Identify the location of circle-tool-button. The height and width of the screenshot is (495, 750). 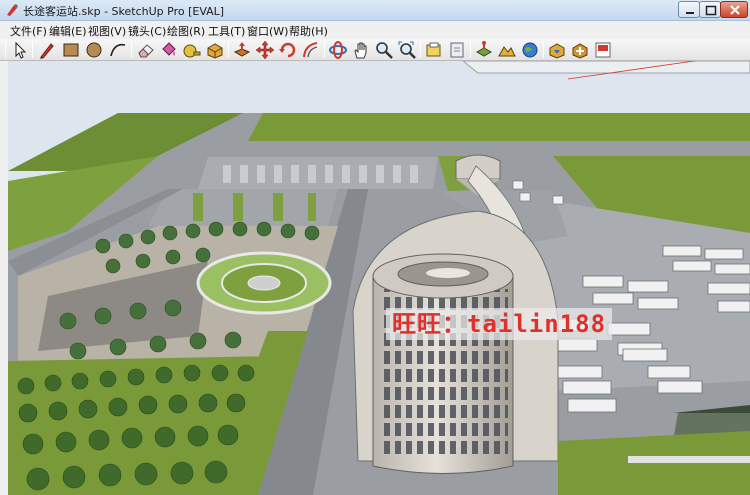
(94, 50).